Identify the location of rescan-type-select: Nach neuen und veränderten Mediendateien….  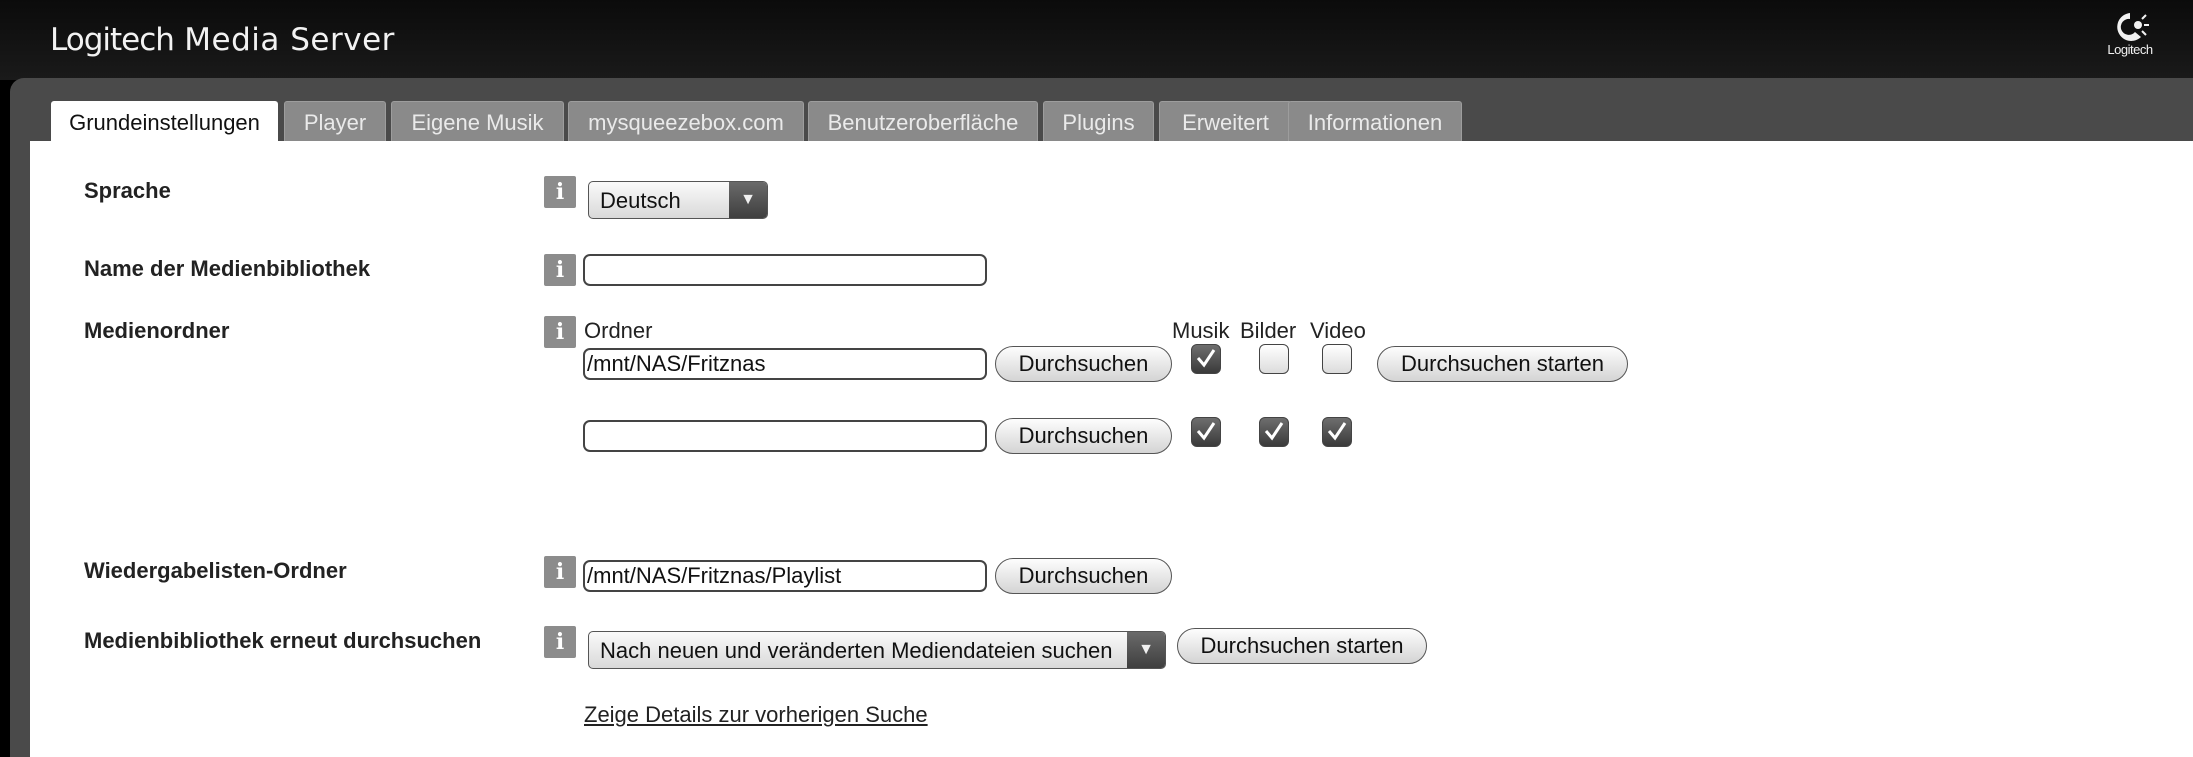
(877, 650).